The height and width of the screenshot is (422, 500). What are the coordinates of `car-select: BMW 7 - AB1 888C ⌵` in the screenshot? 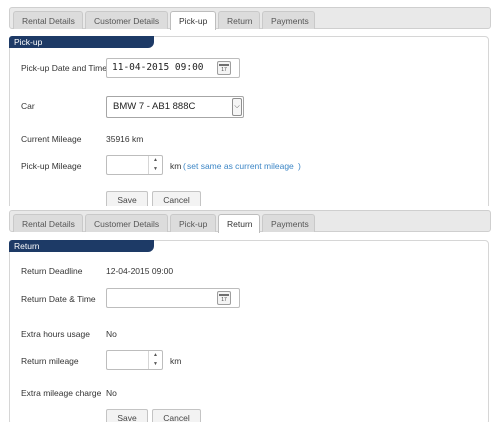 It's located at (175, 107).